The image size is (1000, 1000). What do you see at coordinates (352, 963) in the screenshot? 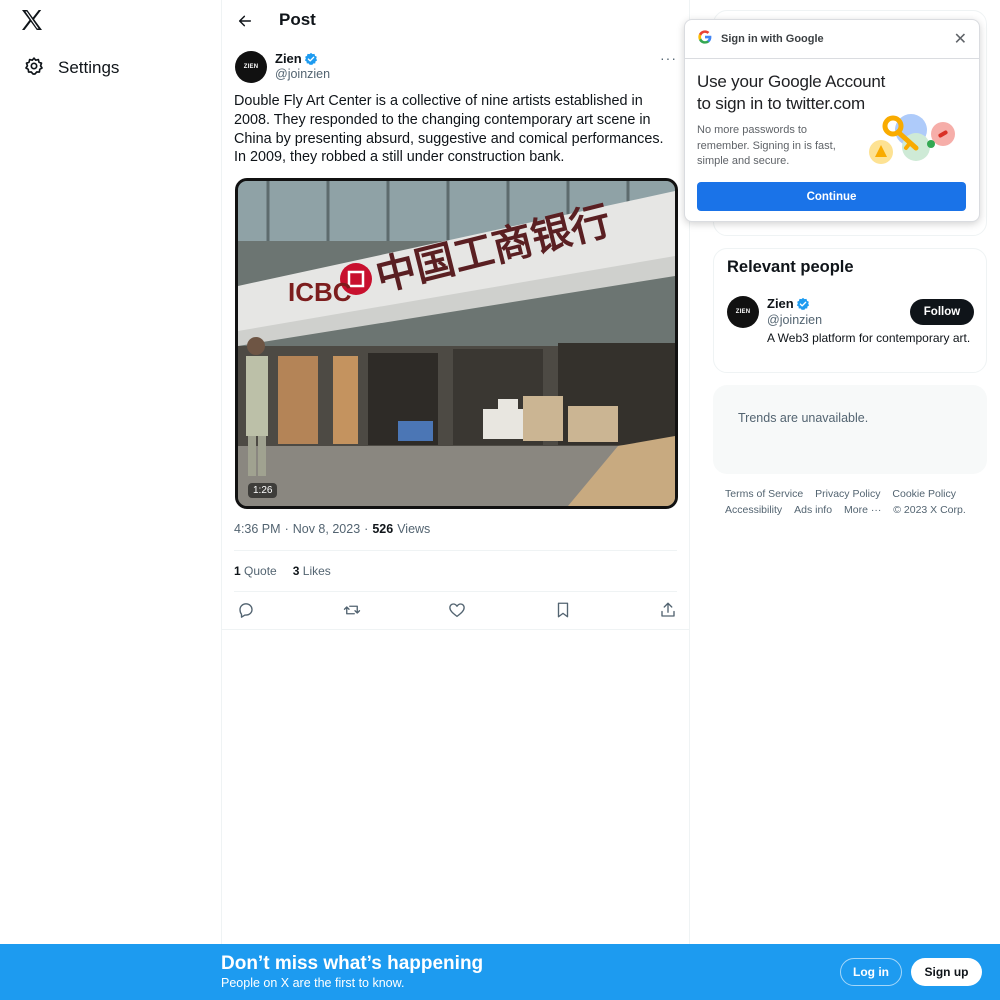
I see `banner-title: Don’t miss what’s happening` at bounding box center [352, 963].